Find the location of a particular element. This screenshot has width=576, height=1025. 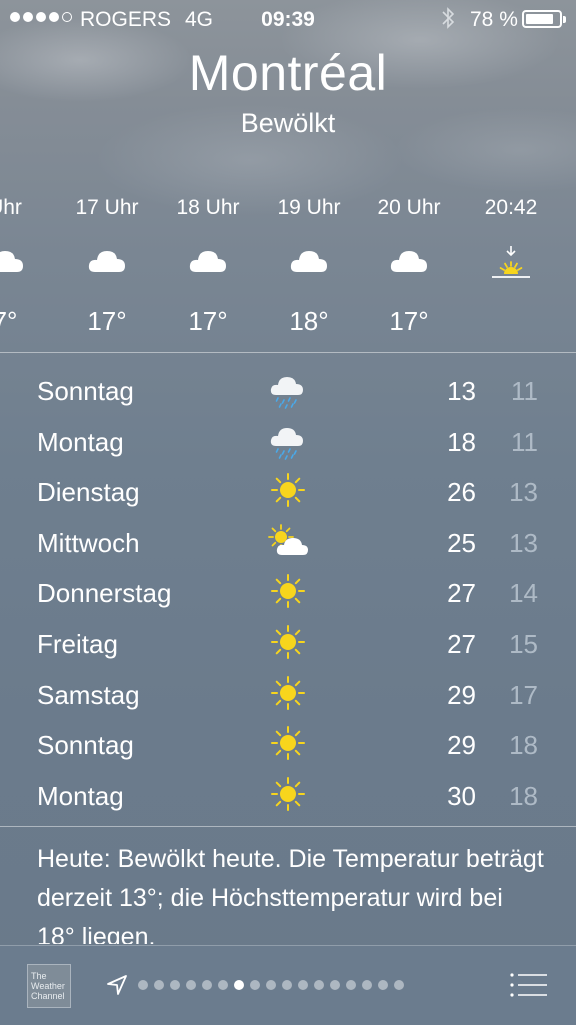

high-temp: 25 is located at coordinates (461, 542).